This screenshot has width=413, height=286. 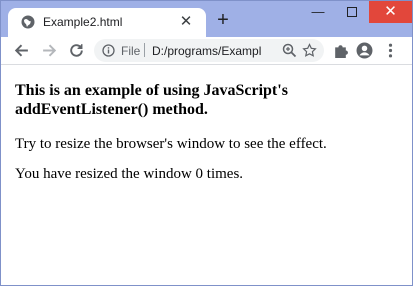 I want to click on address-bar: File D:/programs/Exampl, so click(x=209, y=50).